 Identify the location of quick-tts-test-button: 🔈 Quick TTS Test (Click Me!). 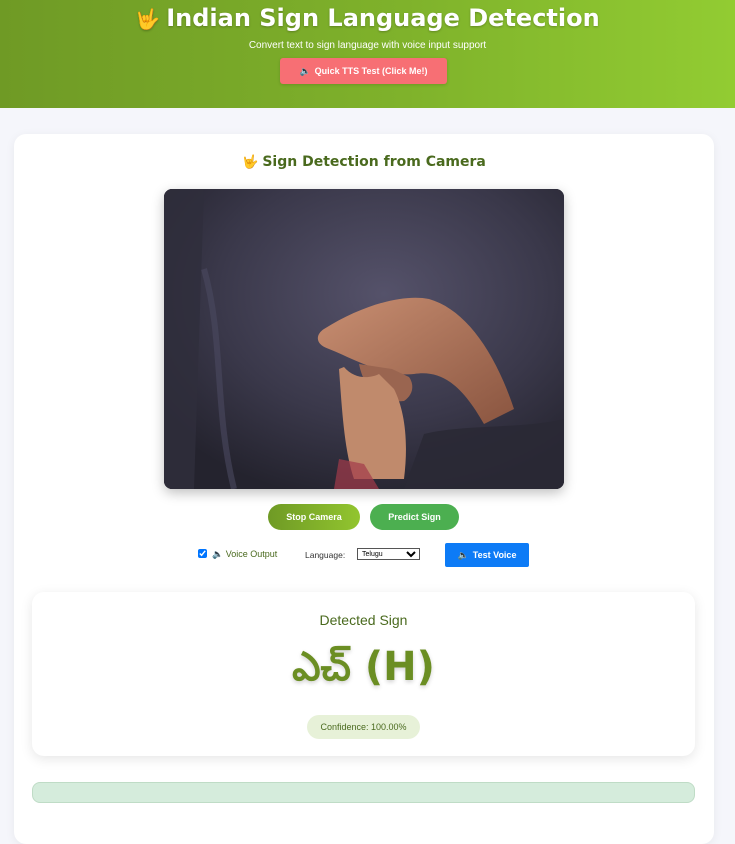
(363, 71).